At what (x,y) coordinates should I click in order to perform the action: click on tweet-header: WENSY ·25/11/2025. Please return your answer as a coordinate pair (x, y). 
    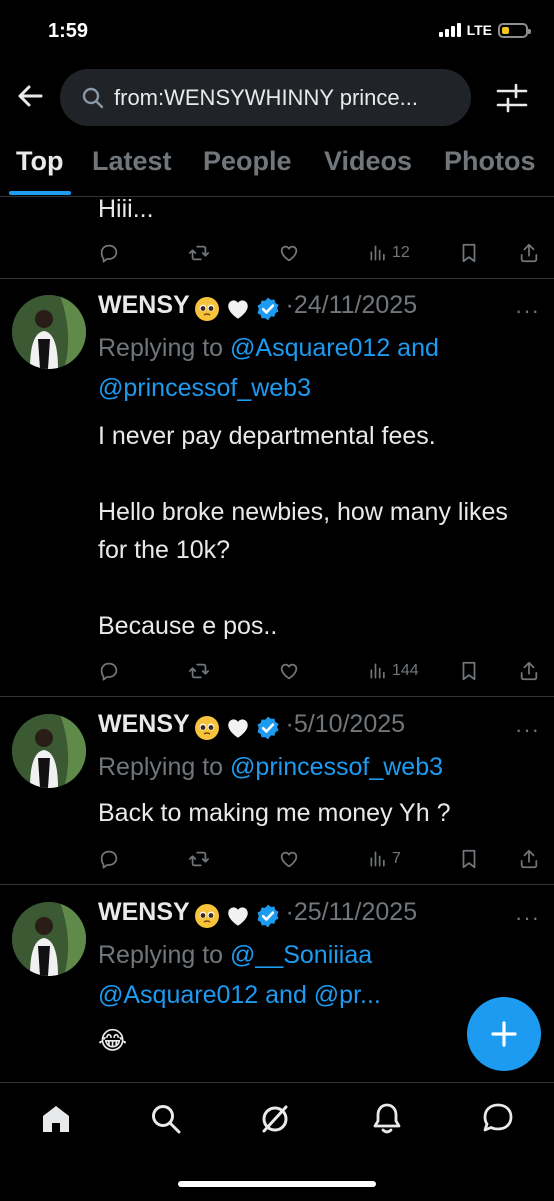
    Looking at the image, I should click on (257, 913).